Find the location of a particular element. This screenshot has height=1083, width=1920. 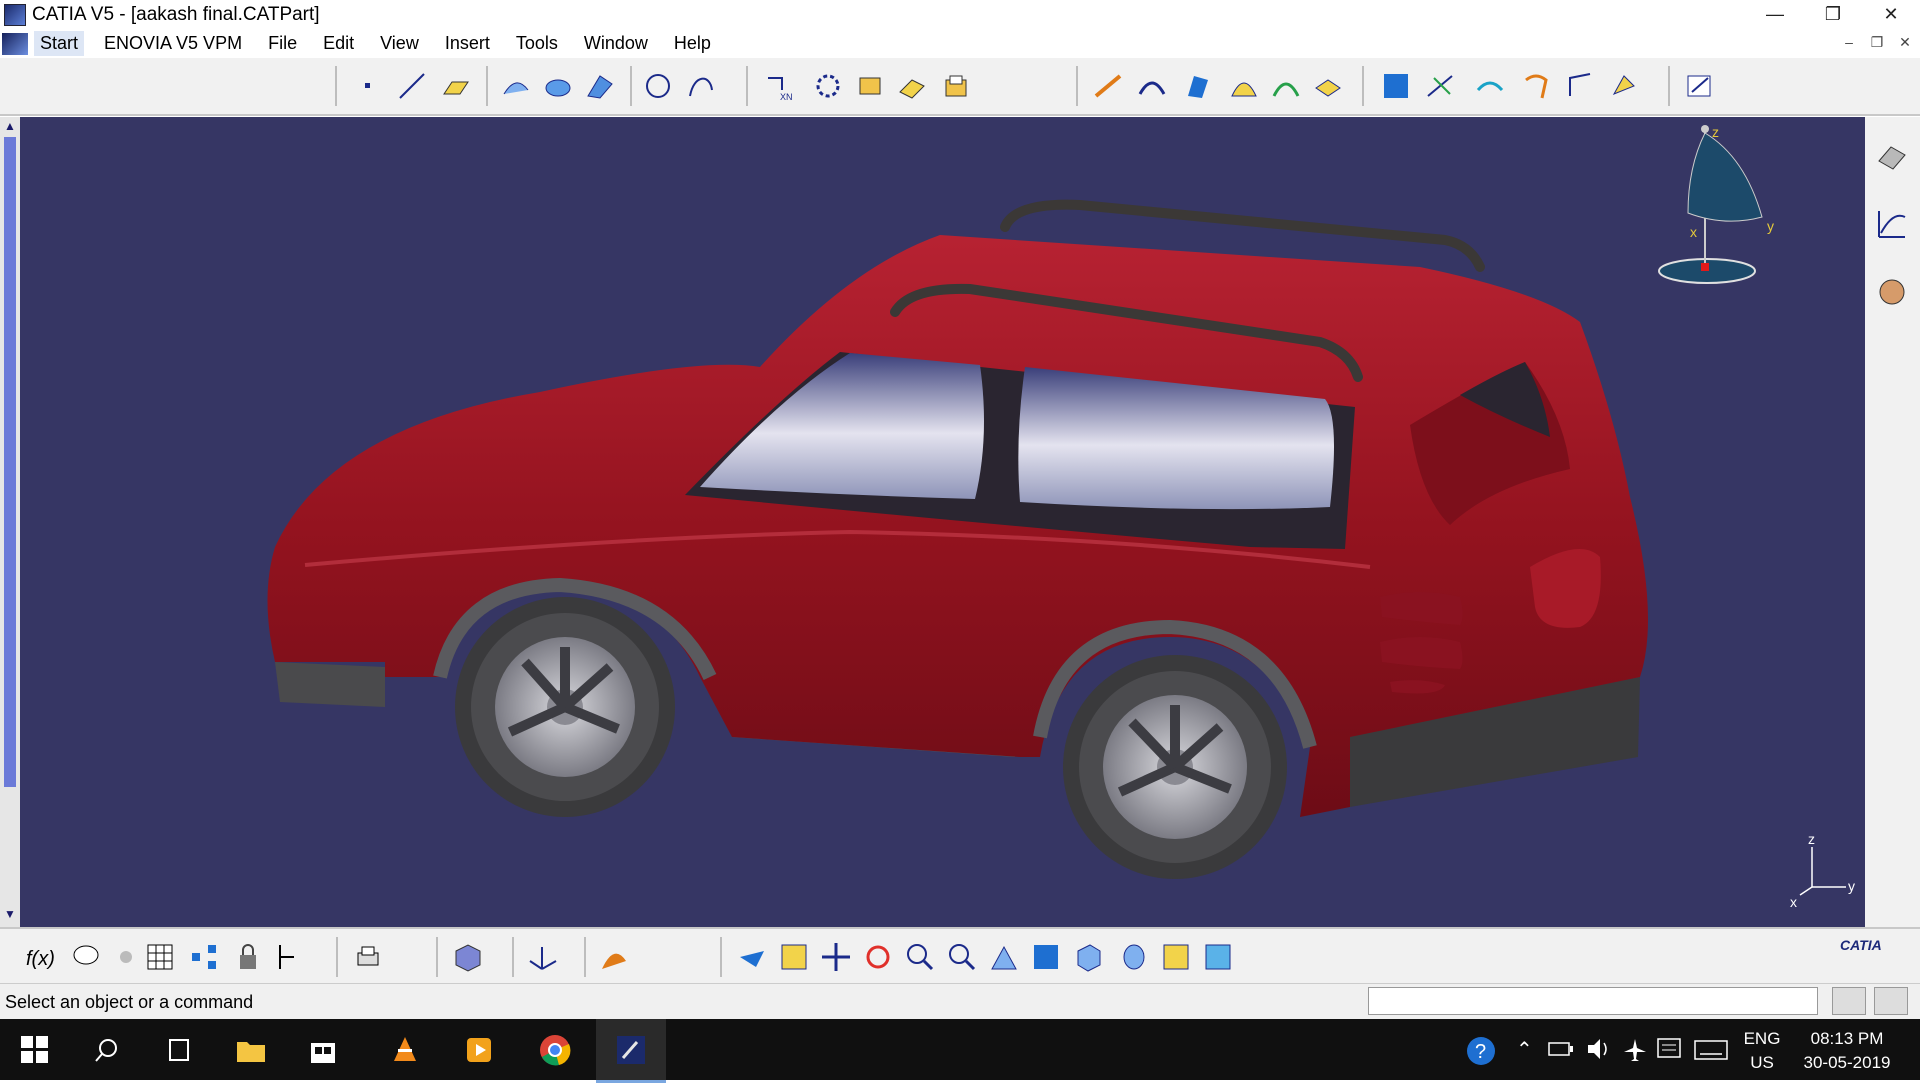

point-icon is located at coordinates (368, 86).